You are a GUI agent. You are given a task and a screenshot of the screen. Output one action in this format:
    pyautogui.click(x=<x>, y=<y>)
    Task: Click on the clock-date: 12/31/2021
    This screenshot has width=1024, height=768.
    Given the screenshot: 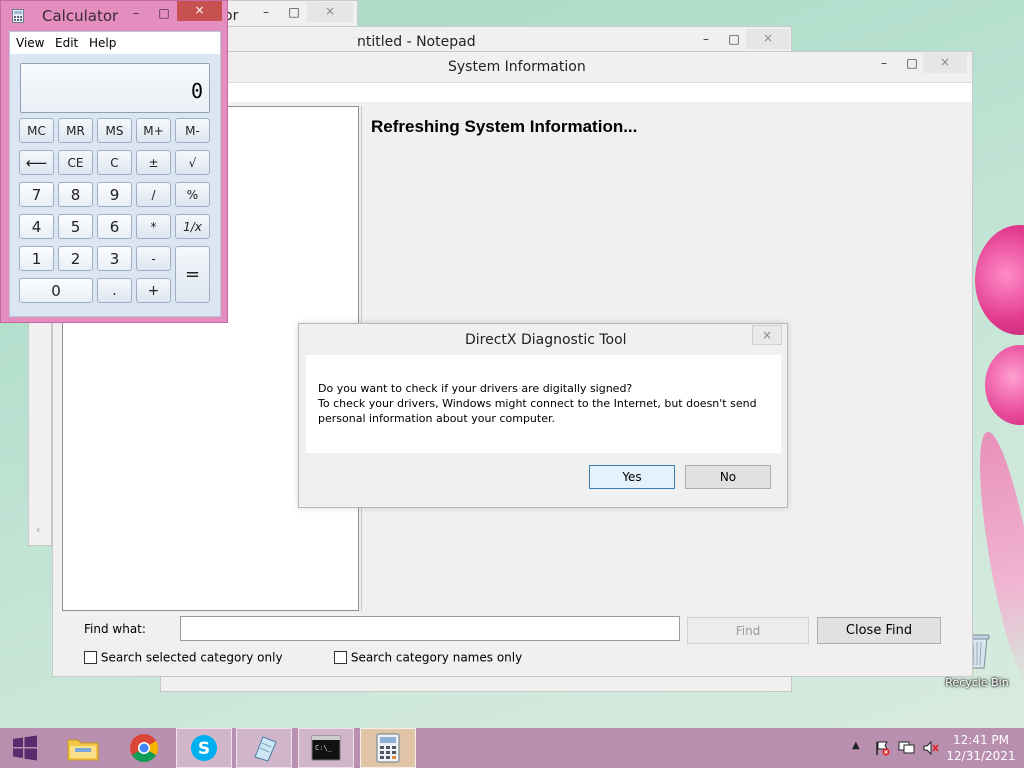 What is the action you would take?
    pyautogui.click(x=981, y=756)
    